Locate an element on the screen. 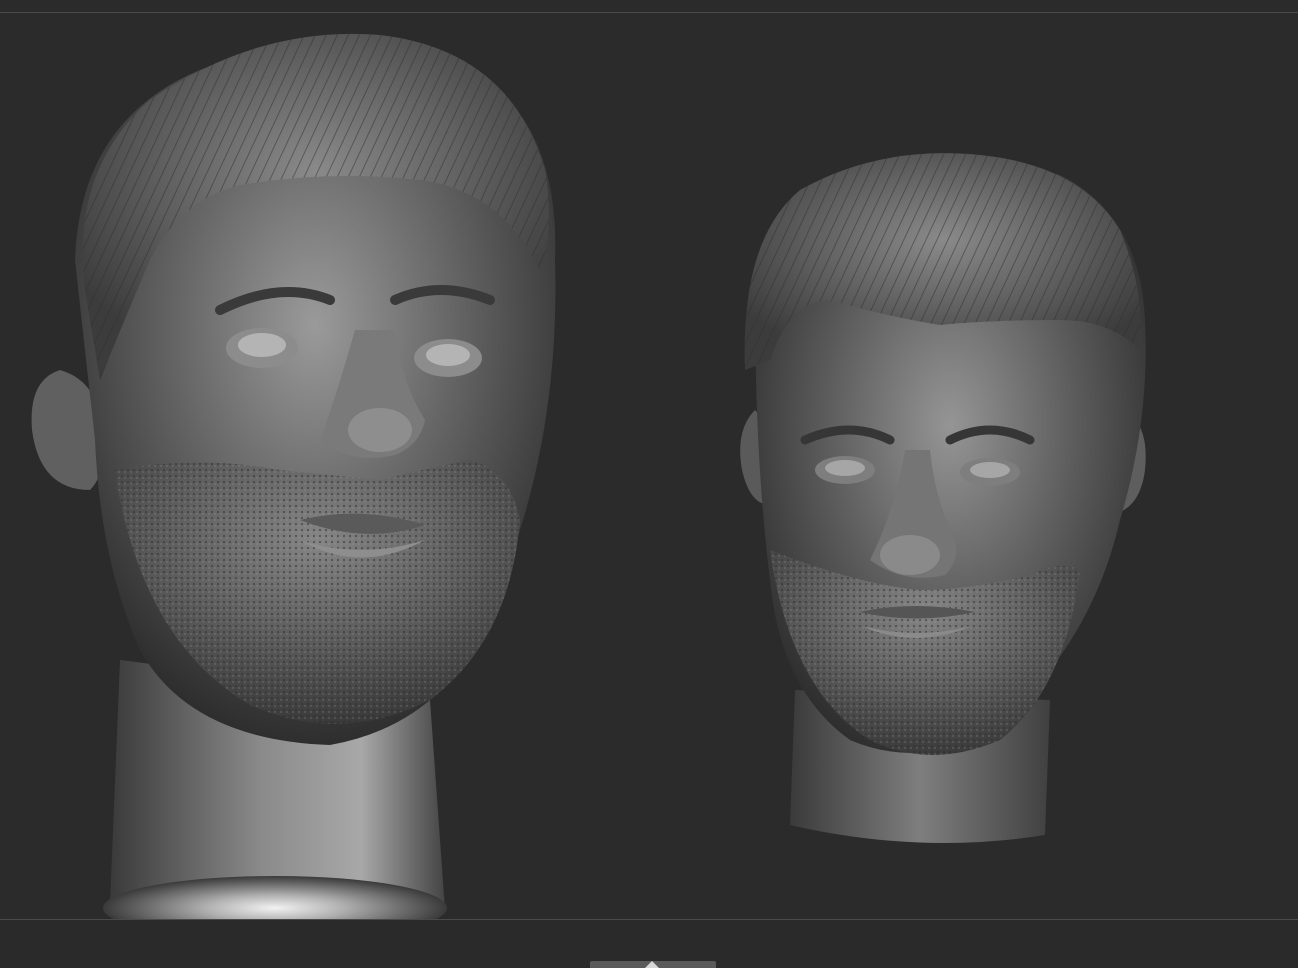  chevron-up-icon is located at coordinates (652, 964).